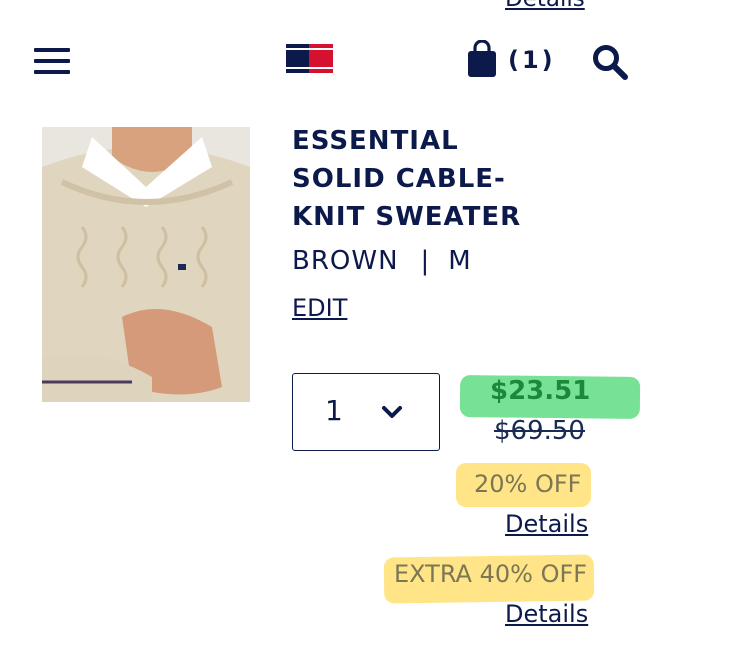 The height and width of the screenshot is (659, 748). I want to click on sale-price: $23.51, so click(540, 391).